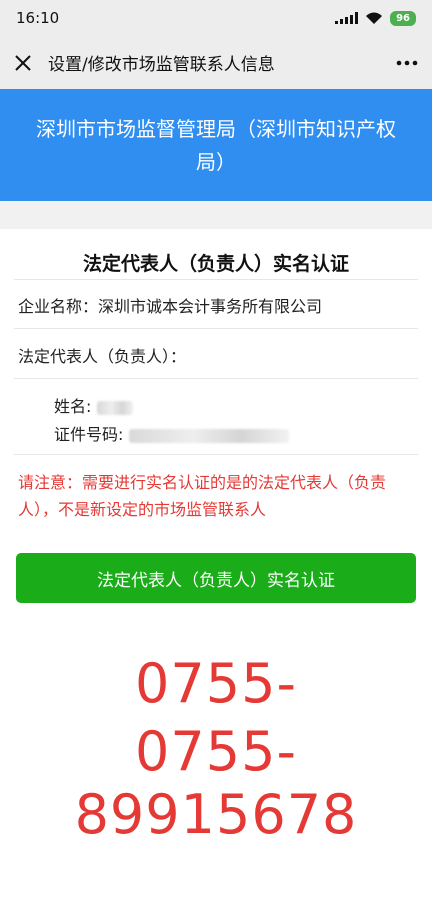 This screenshot has height=900, width=432. I want to click on name-label: 姓名:, so click(73, 406).